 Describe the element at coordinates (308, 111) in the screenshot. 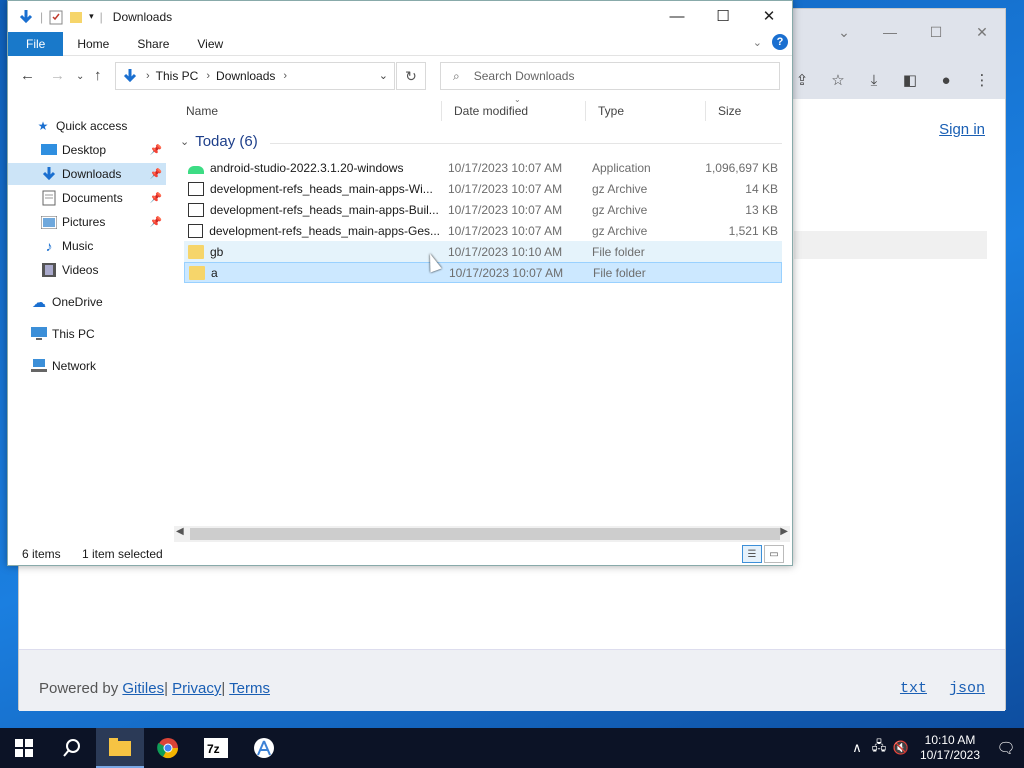

I see `column-header-name: Name` at that location.